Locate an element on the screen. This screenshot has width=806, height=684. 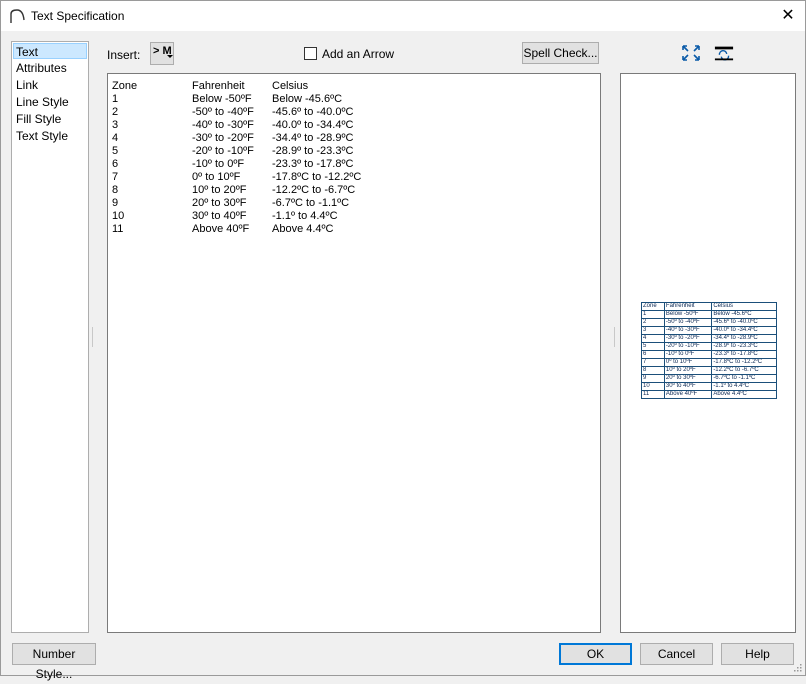
preview-fahrenheit-cell: -40º to -30ºF is located at coordinates (688, 330).